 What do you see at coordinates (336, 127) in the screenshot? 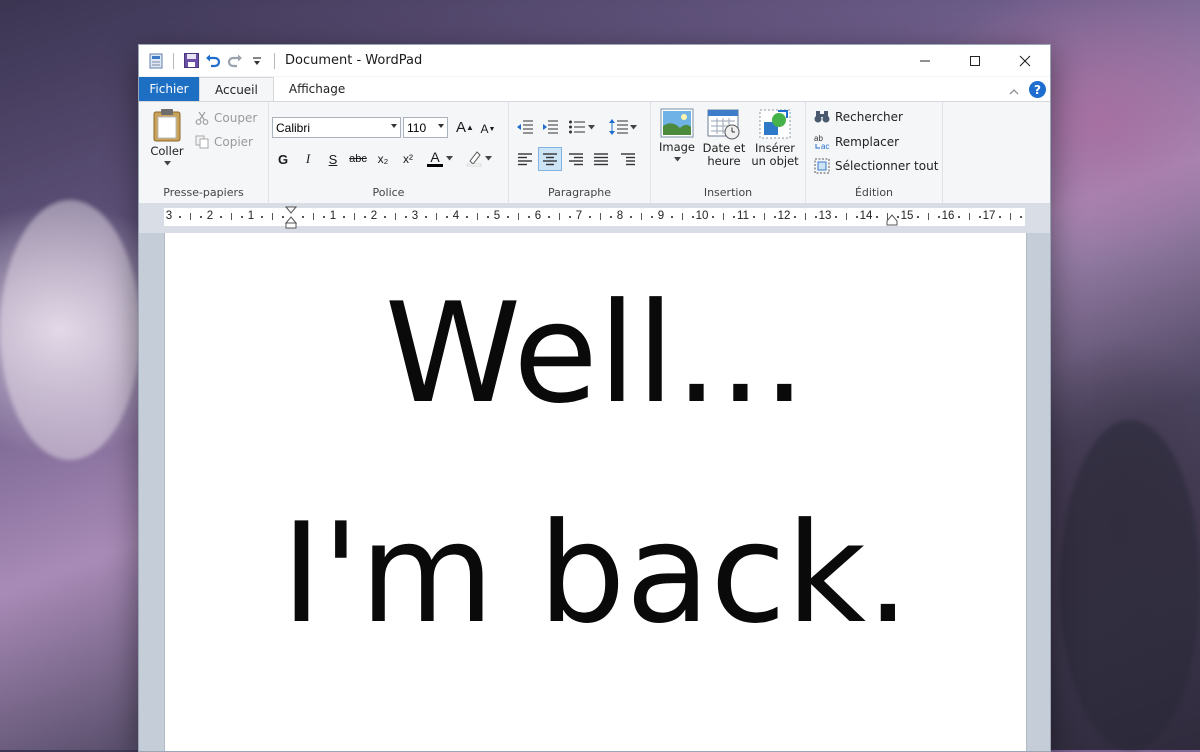
I see `font-family-select: Calibri` at bounding box center [336, 127].